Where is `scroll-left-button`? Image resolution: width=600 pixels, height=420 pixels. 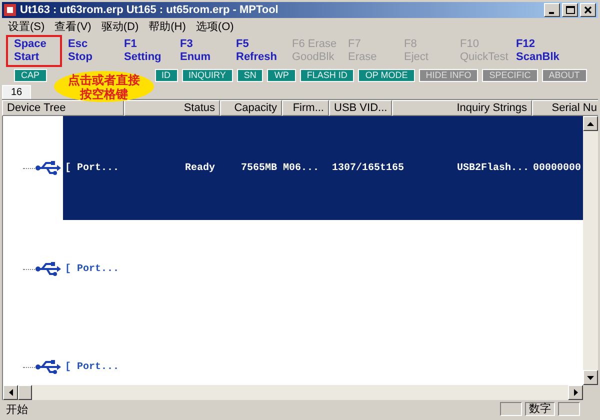
scroll-left-button is located at coordinates (10, 392).